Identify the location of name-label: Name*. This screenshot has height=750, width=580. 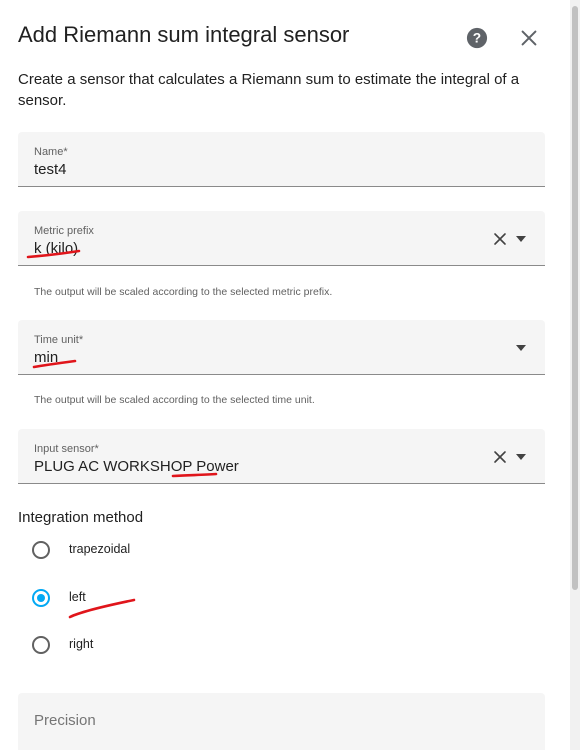
(51, 152).